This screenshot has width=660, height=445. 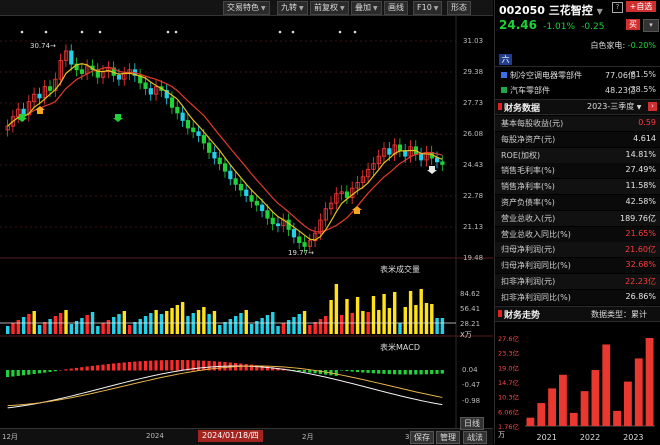 What do you see at coordinates (459, 8) in the screenshot?
I see `pattern-button: 形态` at bounding box center [459, 8].